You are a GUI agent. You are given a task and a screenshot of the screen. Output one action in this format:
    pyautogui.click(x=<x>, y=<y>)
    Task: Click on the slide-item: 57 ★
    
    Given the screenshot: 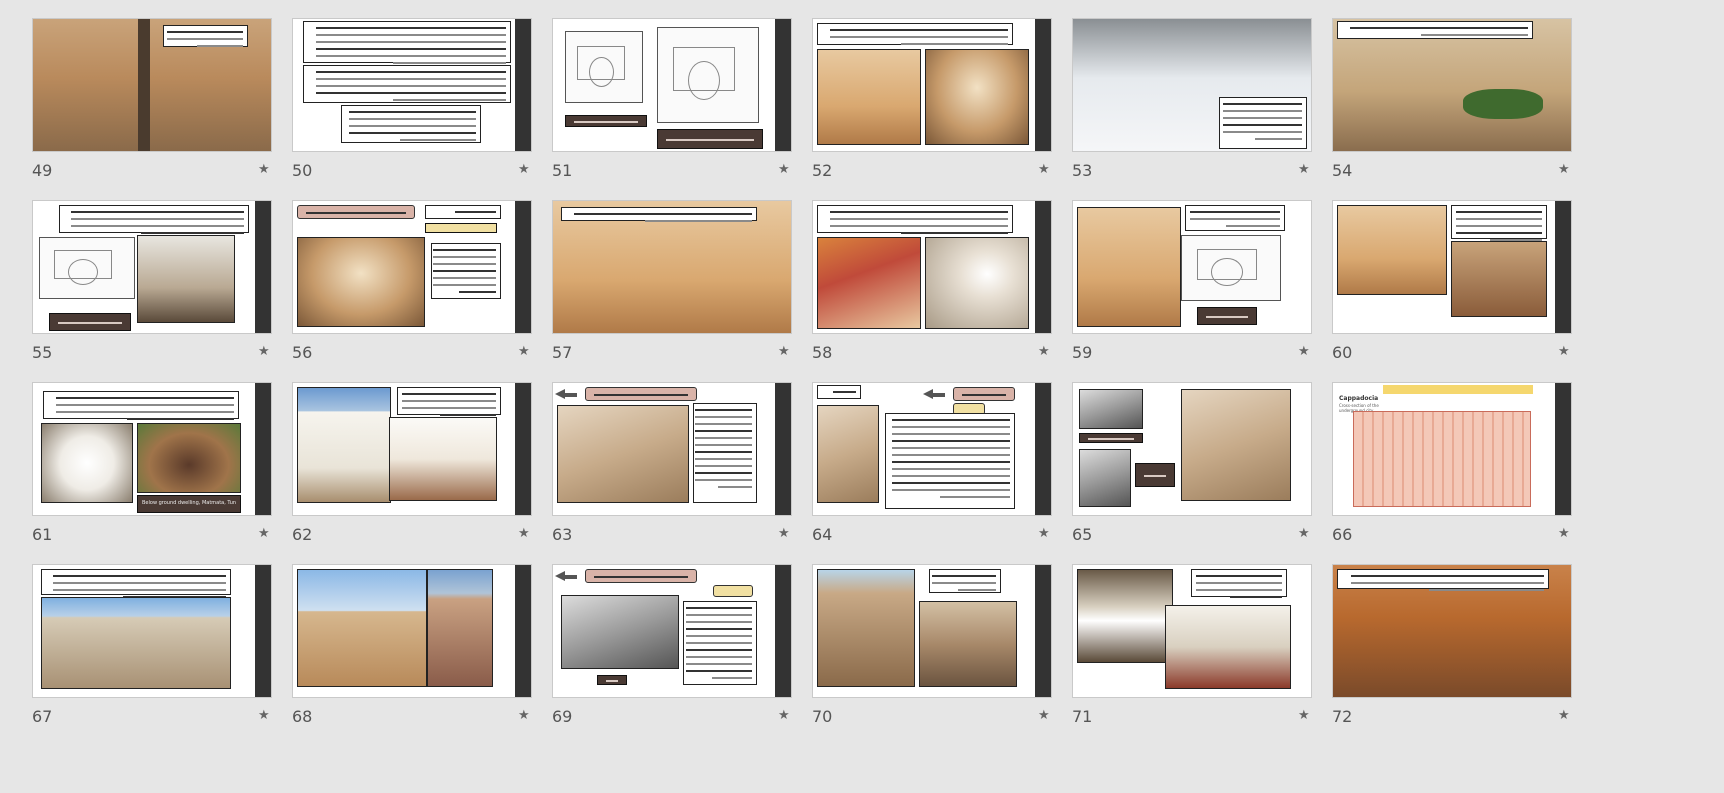 What is the action you would take?
    pyautogui.click(x=672, y=285)
    